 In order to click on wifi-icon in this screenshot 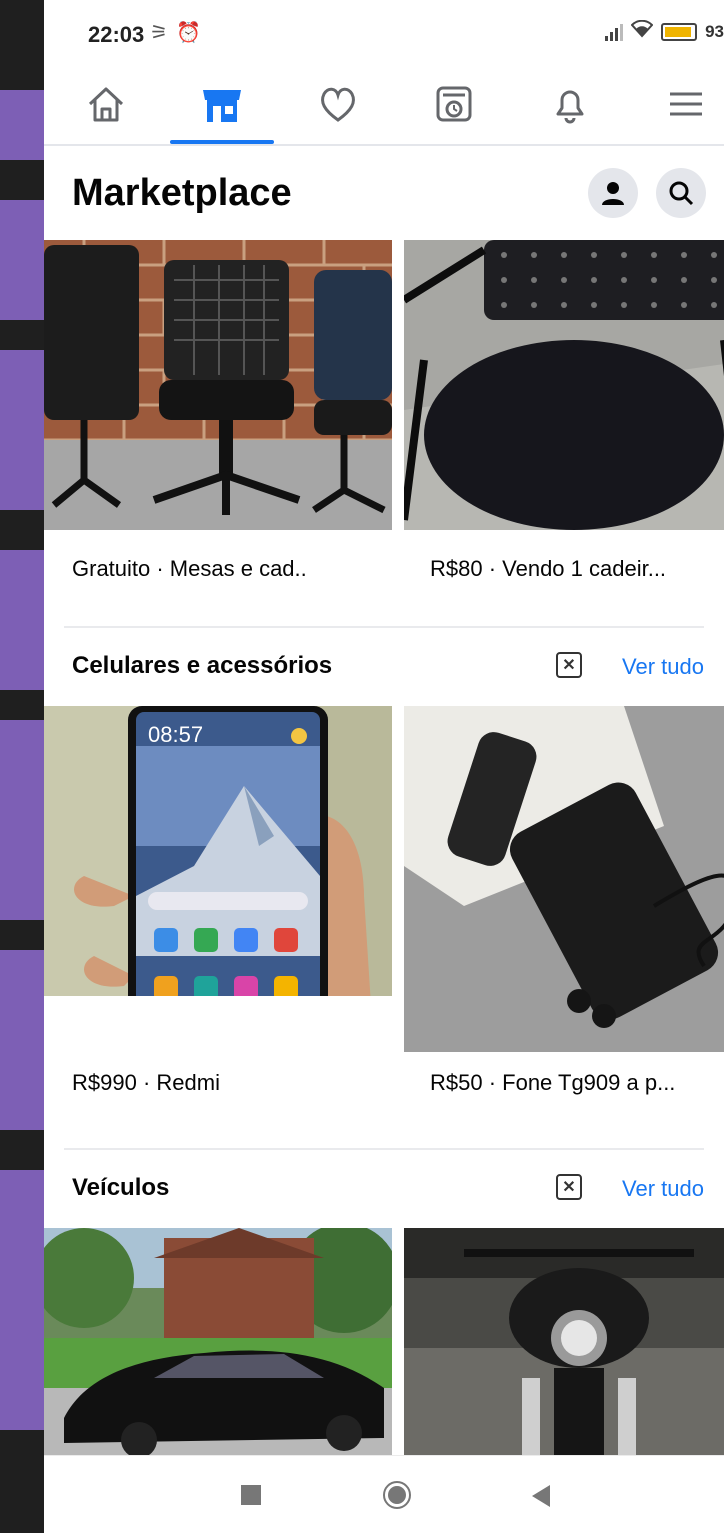, I will do `click(642, 31)`.